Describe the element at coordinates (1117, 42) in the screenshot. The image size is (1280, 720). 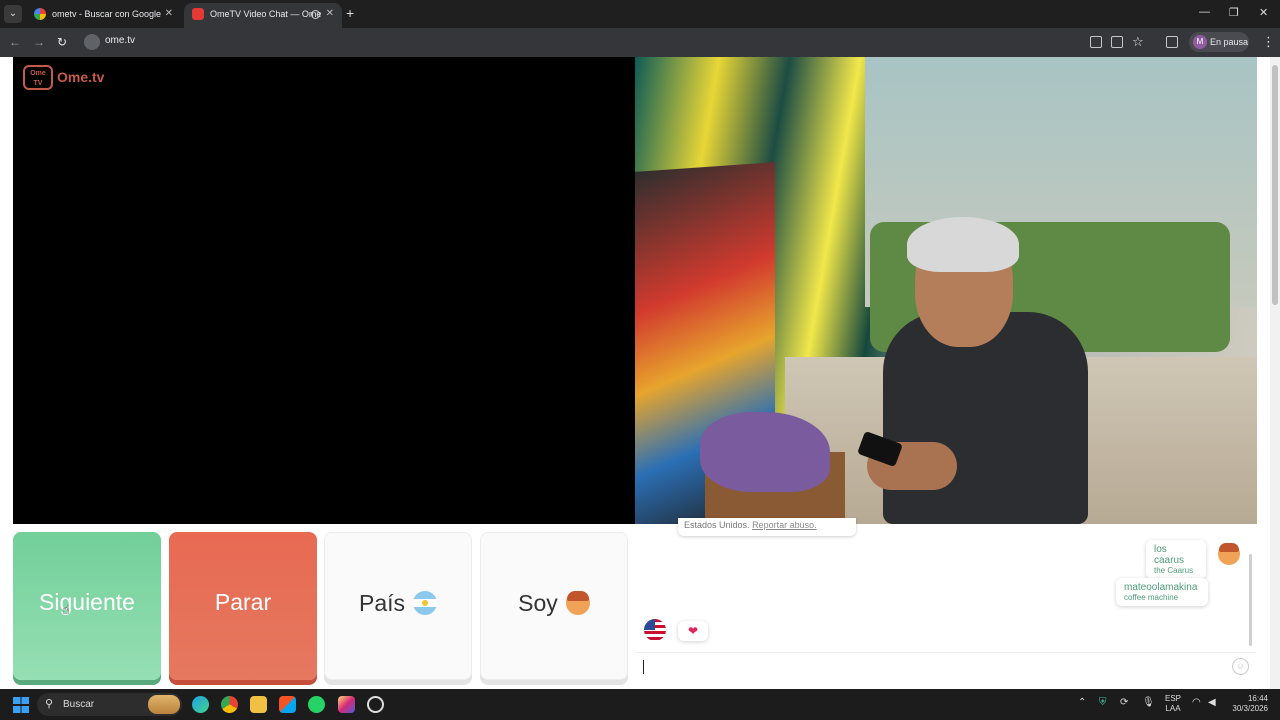
I see `cast-icon` at that location.